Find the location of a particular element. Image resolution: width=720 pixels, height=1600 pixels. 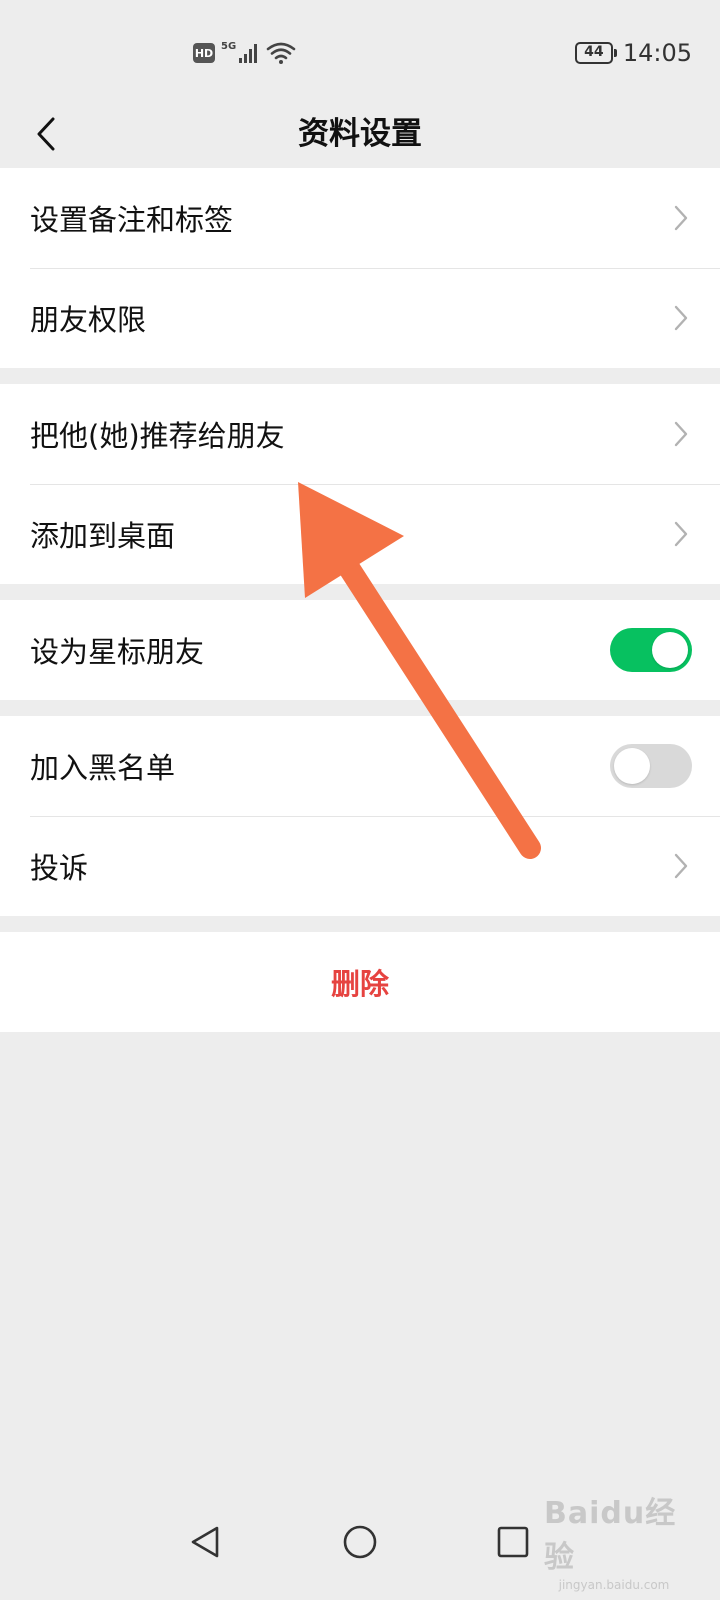

network-type-label: 5G is located at coordinates (229, 46).